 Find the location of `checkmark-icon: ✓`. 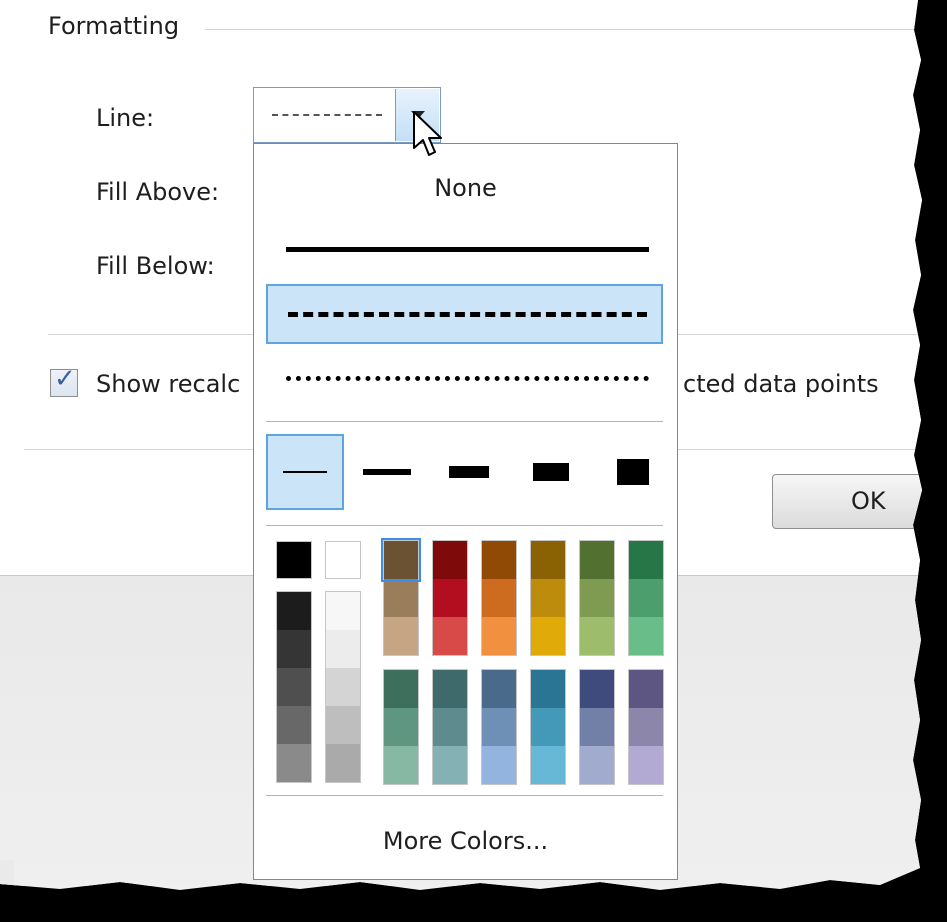

checkmark-icon: ✓ is located at coordinates (65, 379).